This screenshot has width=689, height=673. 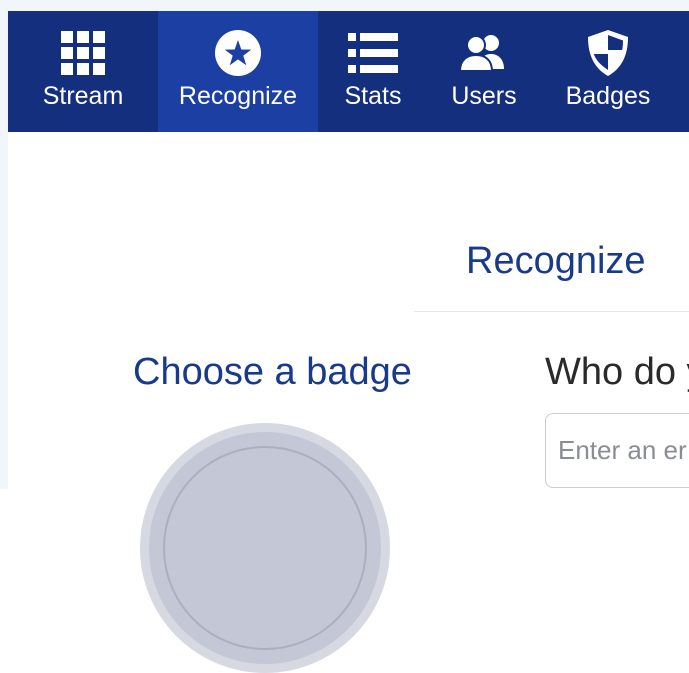 I want to click on nav-item-users: Users, so click(x=484, y=71).